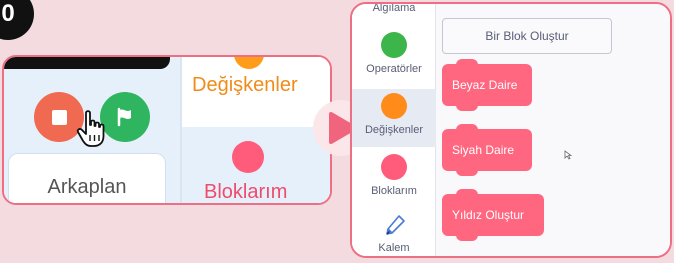  I want to click on hand-cursor-icon, so click(90, 128).